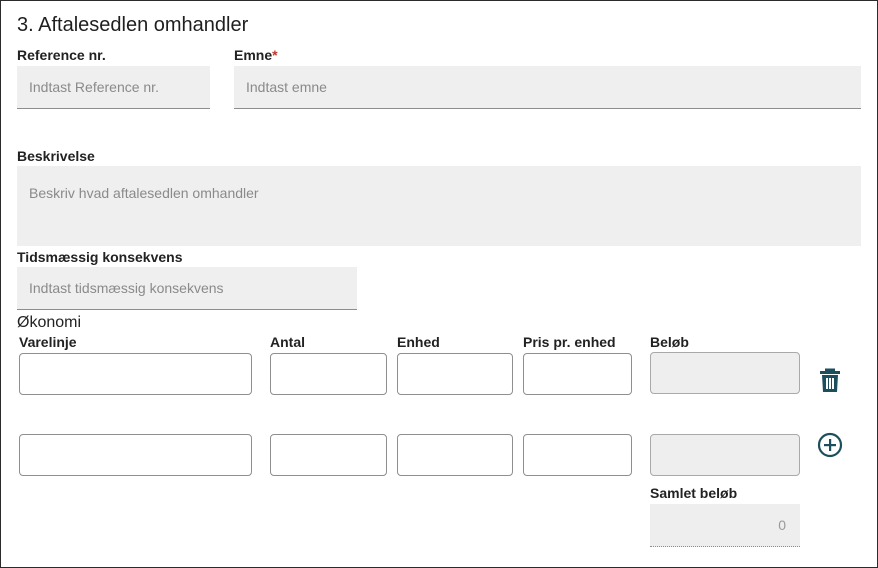  I want to click on emne-label: Emne*, so click(256, 55).